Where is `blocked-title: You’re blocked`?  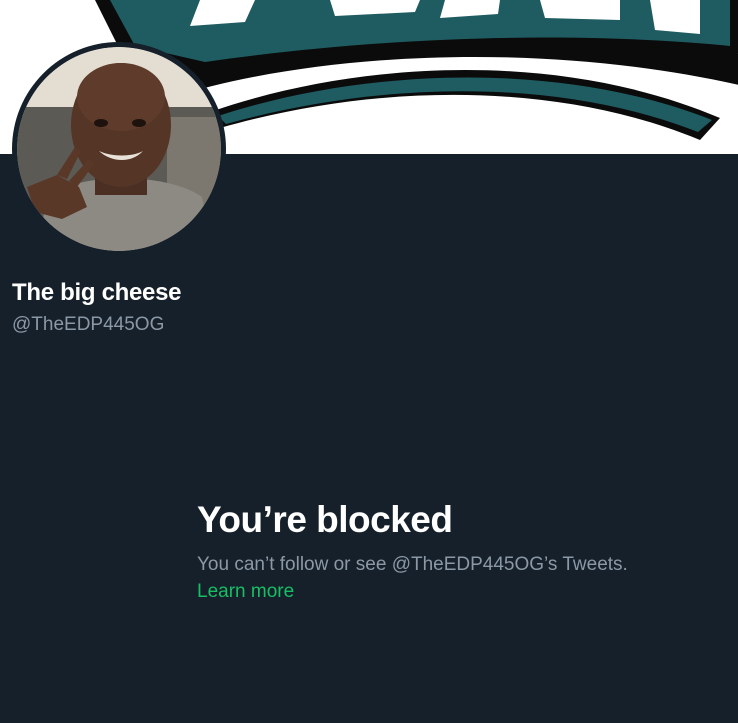 blocked-title: You’re blocked is located at coordinates (325, 519).